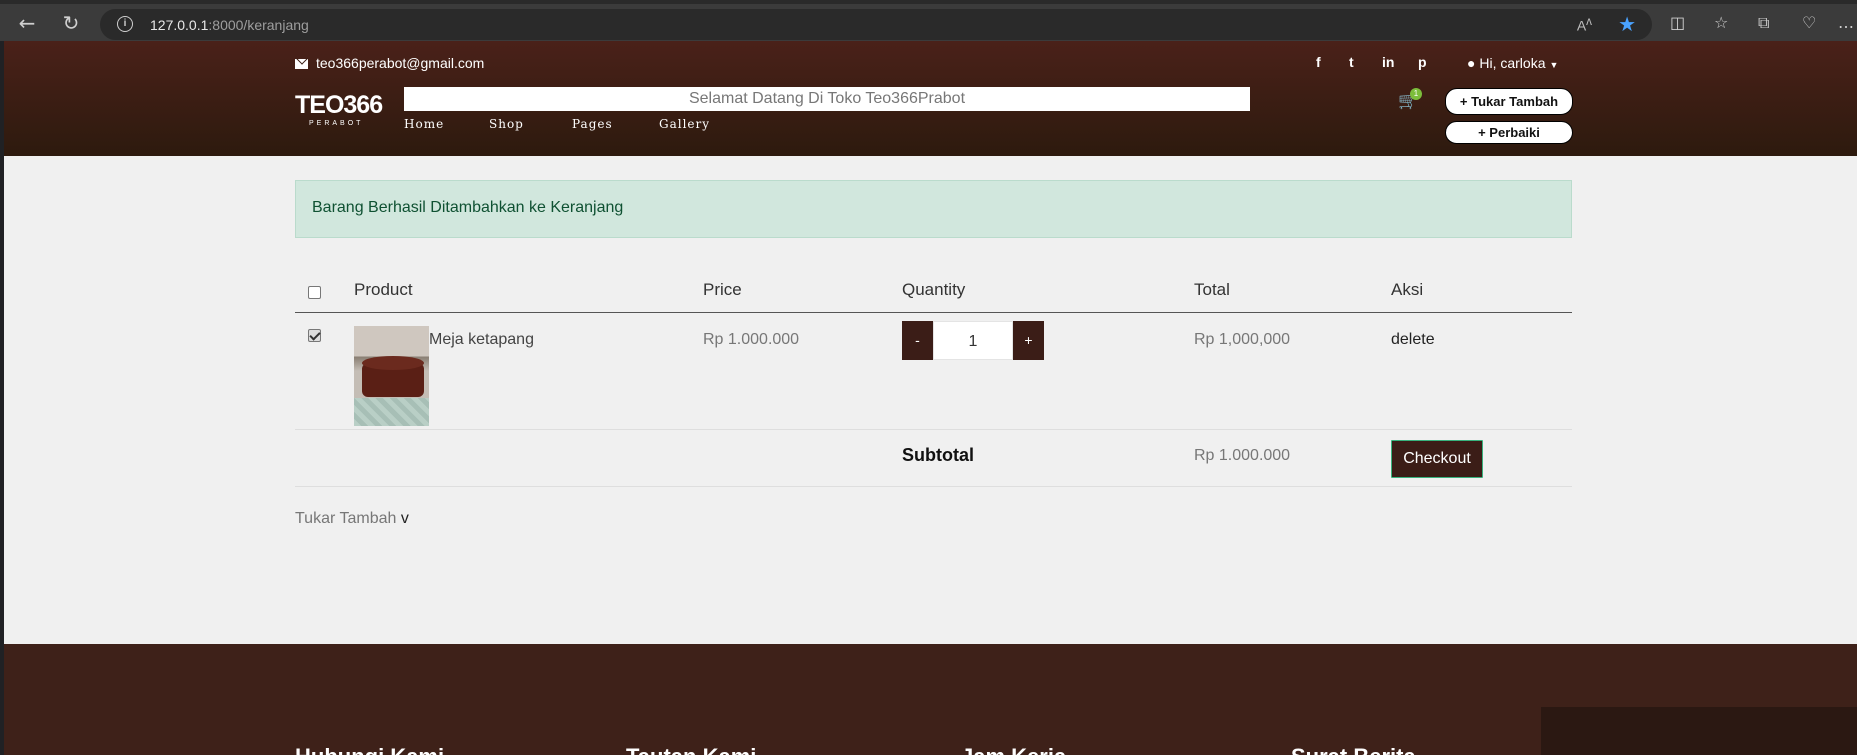 The height and width of the screenshot is (755, 1857). I want to click on delete-link: delete, so click(1413, 340).